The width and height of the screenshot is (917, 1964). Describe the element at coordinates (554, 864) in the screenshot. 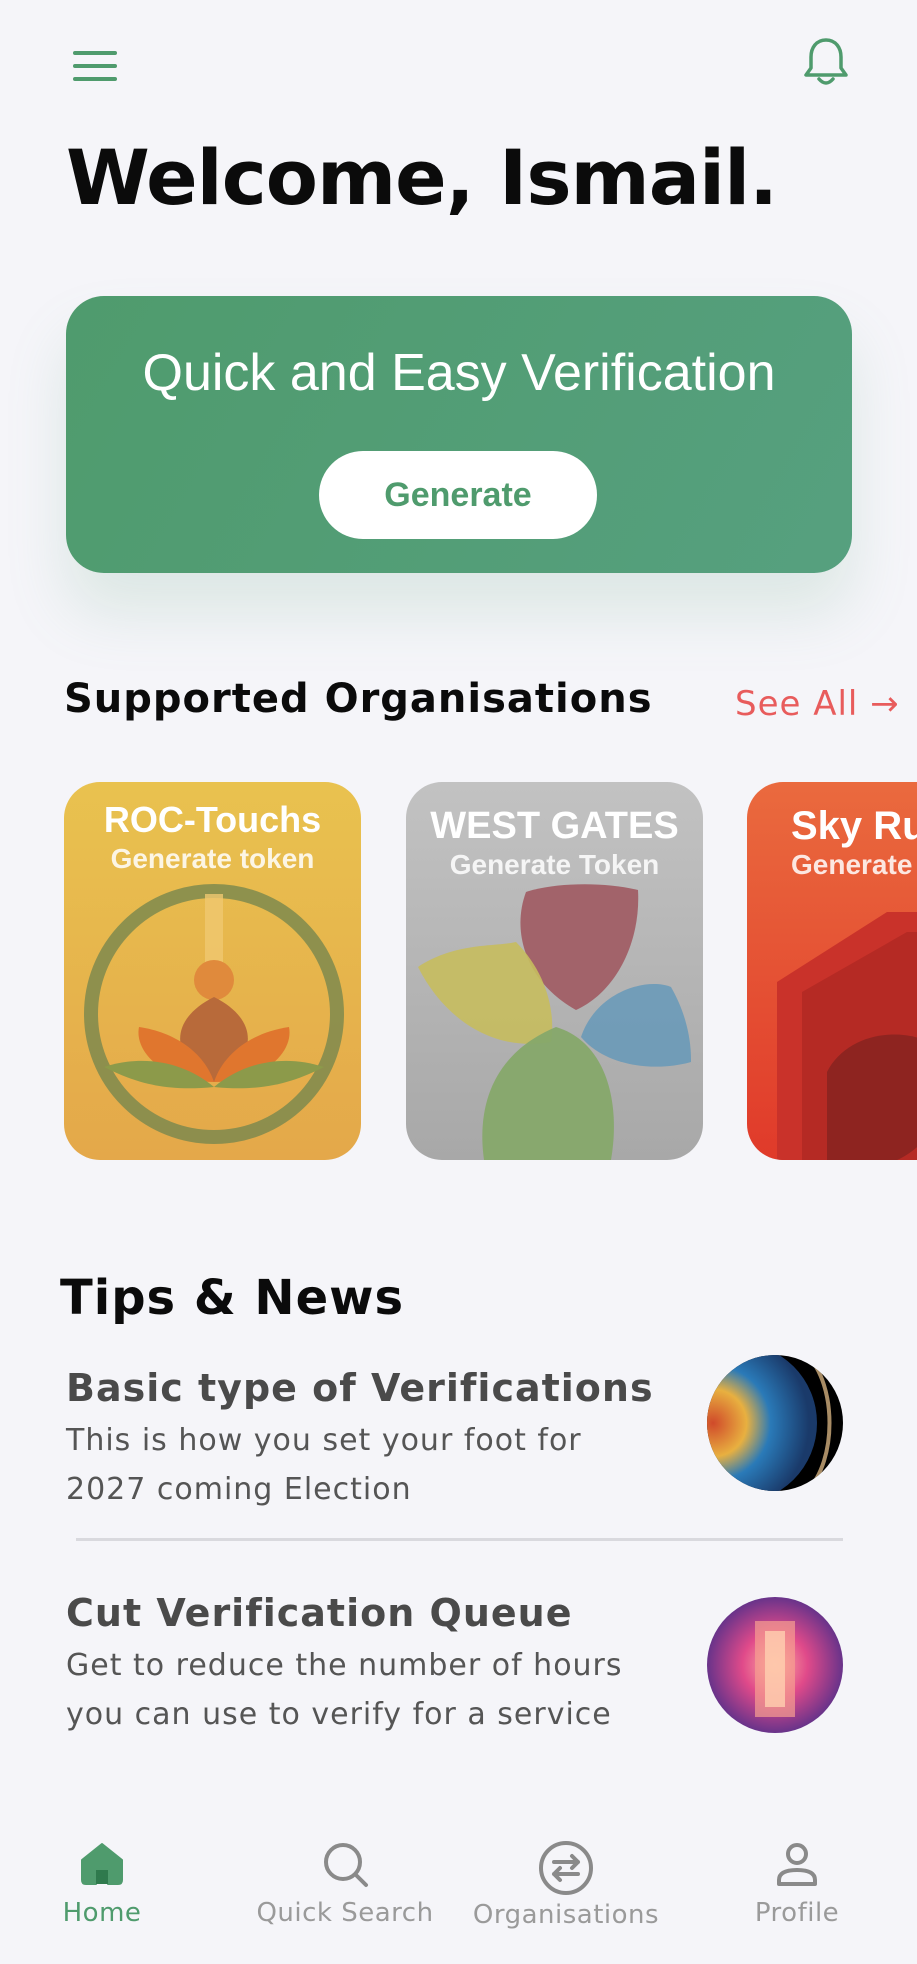

I see `org-subtitle: Generate Token` at that location.